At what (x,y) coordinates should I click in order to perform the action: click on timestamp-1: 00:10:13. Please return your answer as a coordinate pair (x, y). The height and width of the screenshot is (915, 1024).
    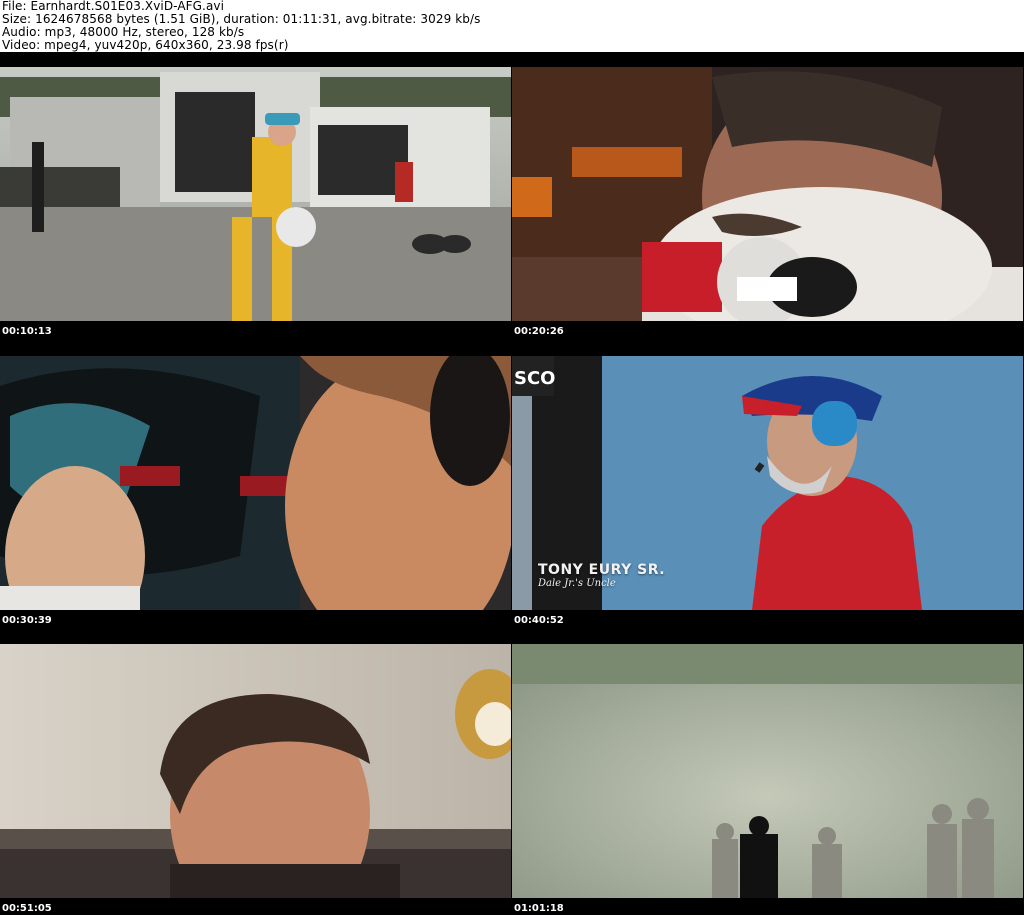
    Looking at the image, I should click on (27, 331).